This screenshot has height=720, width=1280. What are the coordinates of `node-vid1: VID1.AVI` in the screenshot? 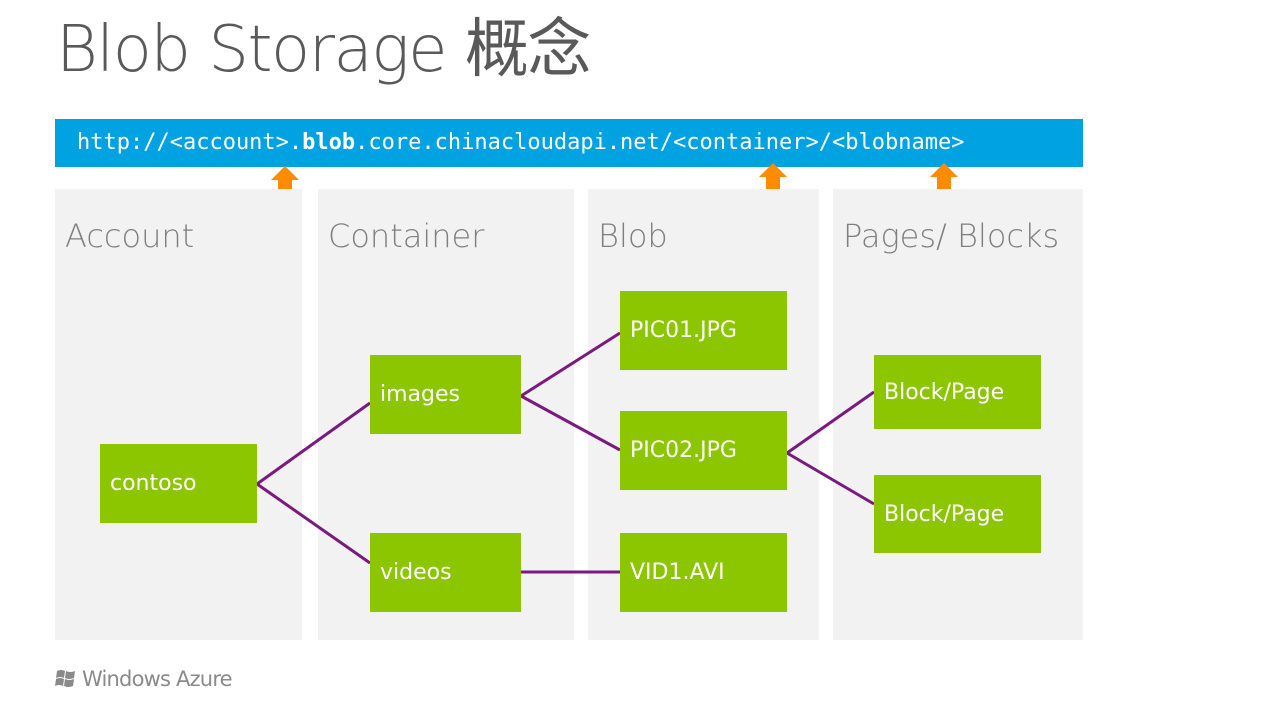 It's located at (703, 572).